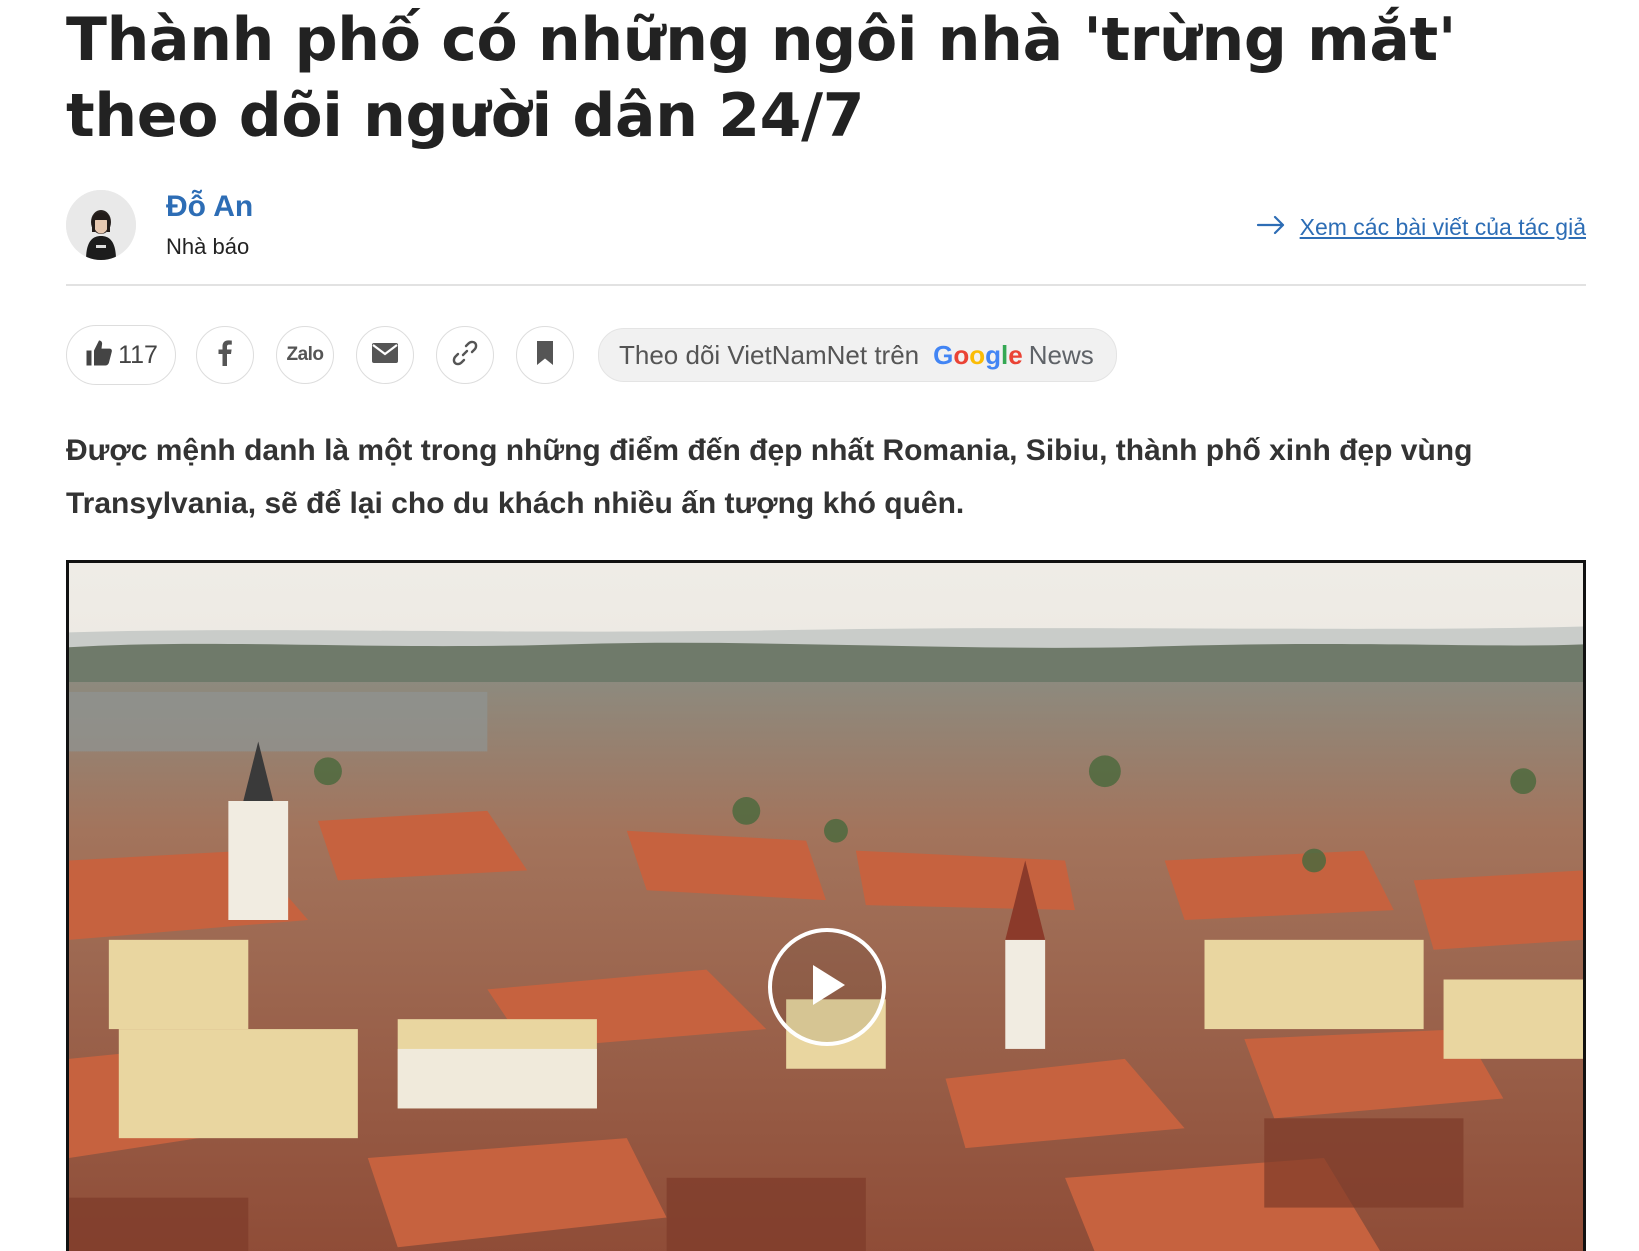 The width and height of the screenshot is (1639, 1251). I want to click on like-button: 117, so click(121, 355).